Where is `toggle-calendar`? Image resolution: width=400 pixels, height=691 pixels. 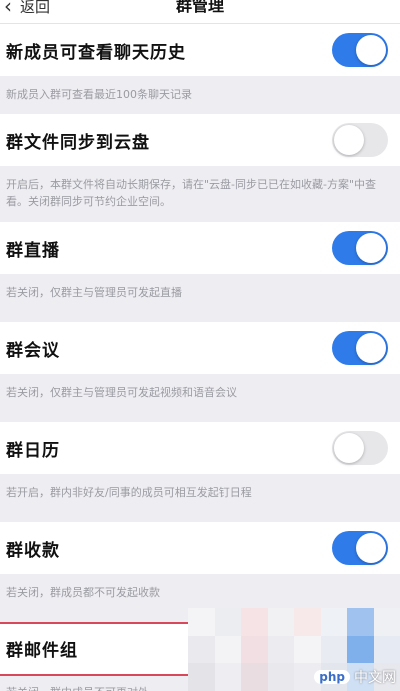 toggle-calendar is located at coordinates (360, 448).